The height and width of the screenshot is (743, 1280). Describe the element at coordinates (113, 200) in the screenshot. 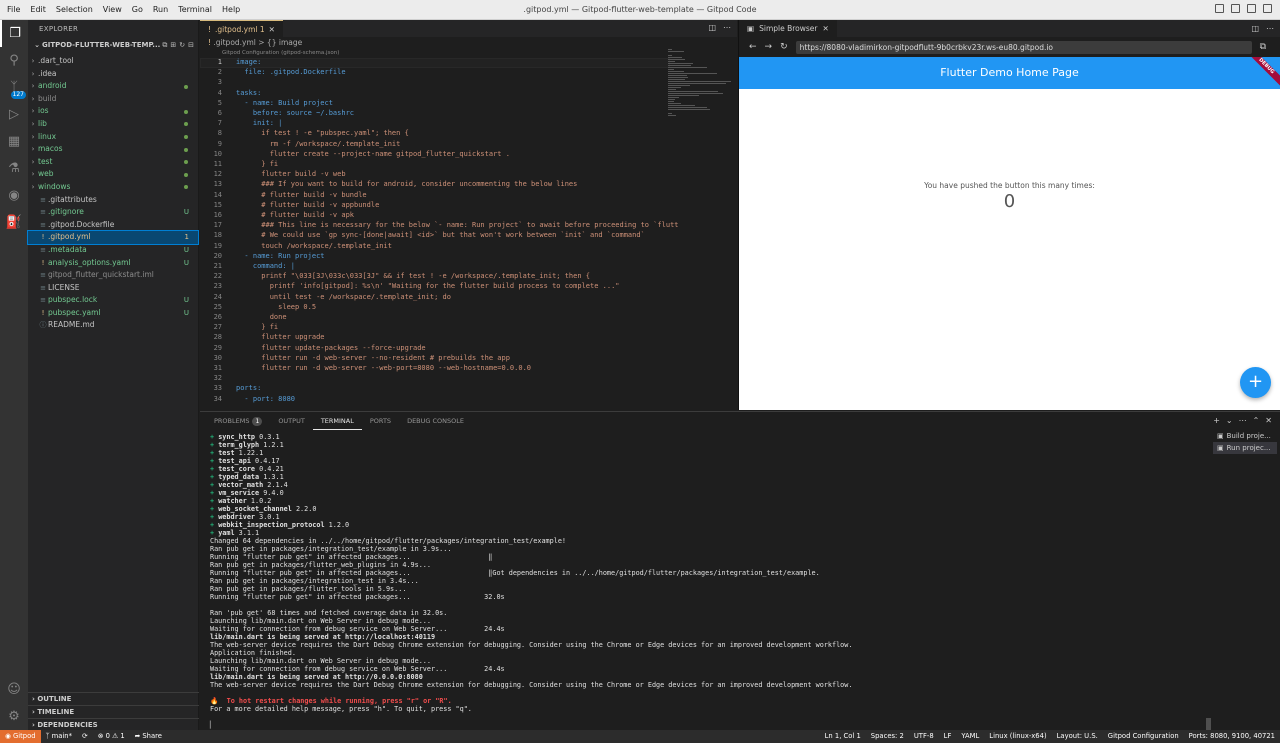

I see `tree-file: ≡ .gitattributes` at that location.